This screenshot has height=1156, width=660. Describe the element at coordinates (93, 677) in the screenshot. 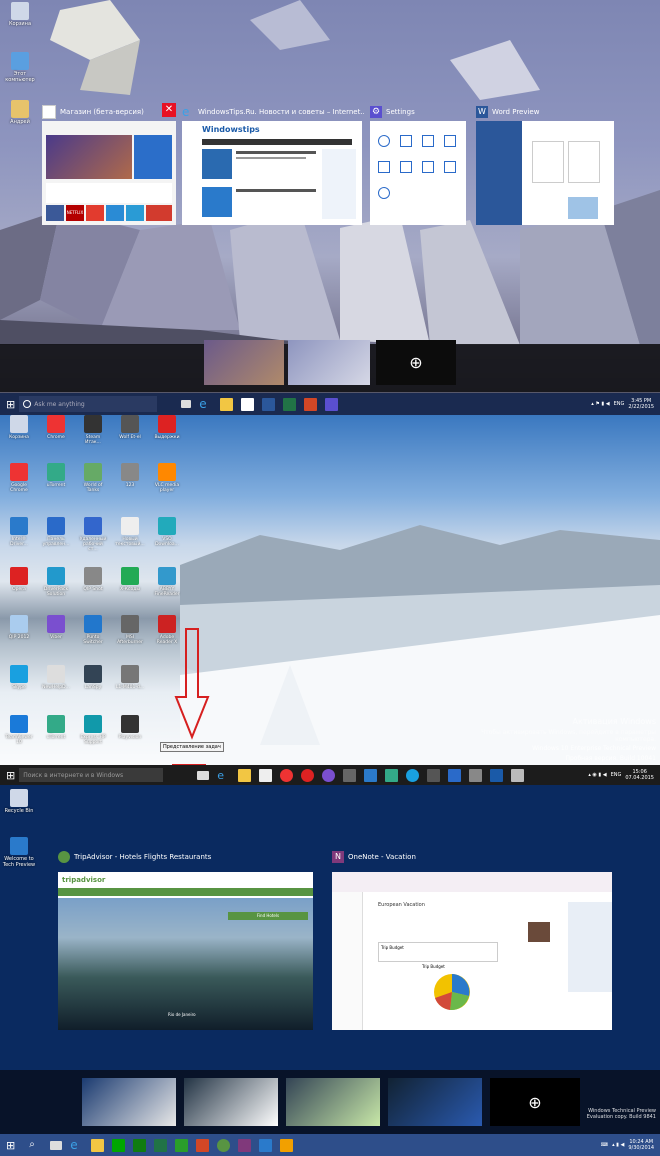

I see `desktop-icon: LanSpy` at that location.